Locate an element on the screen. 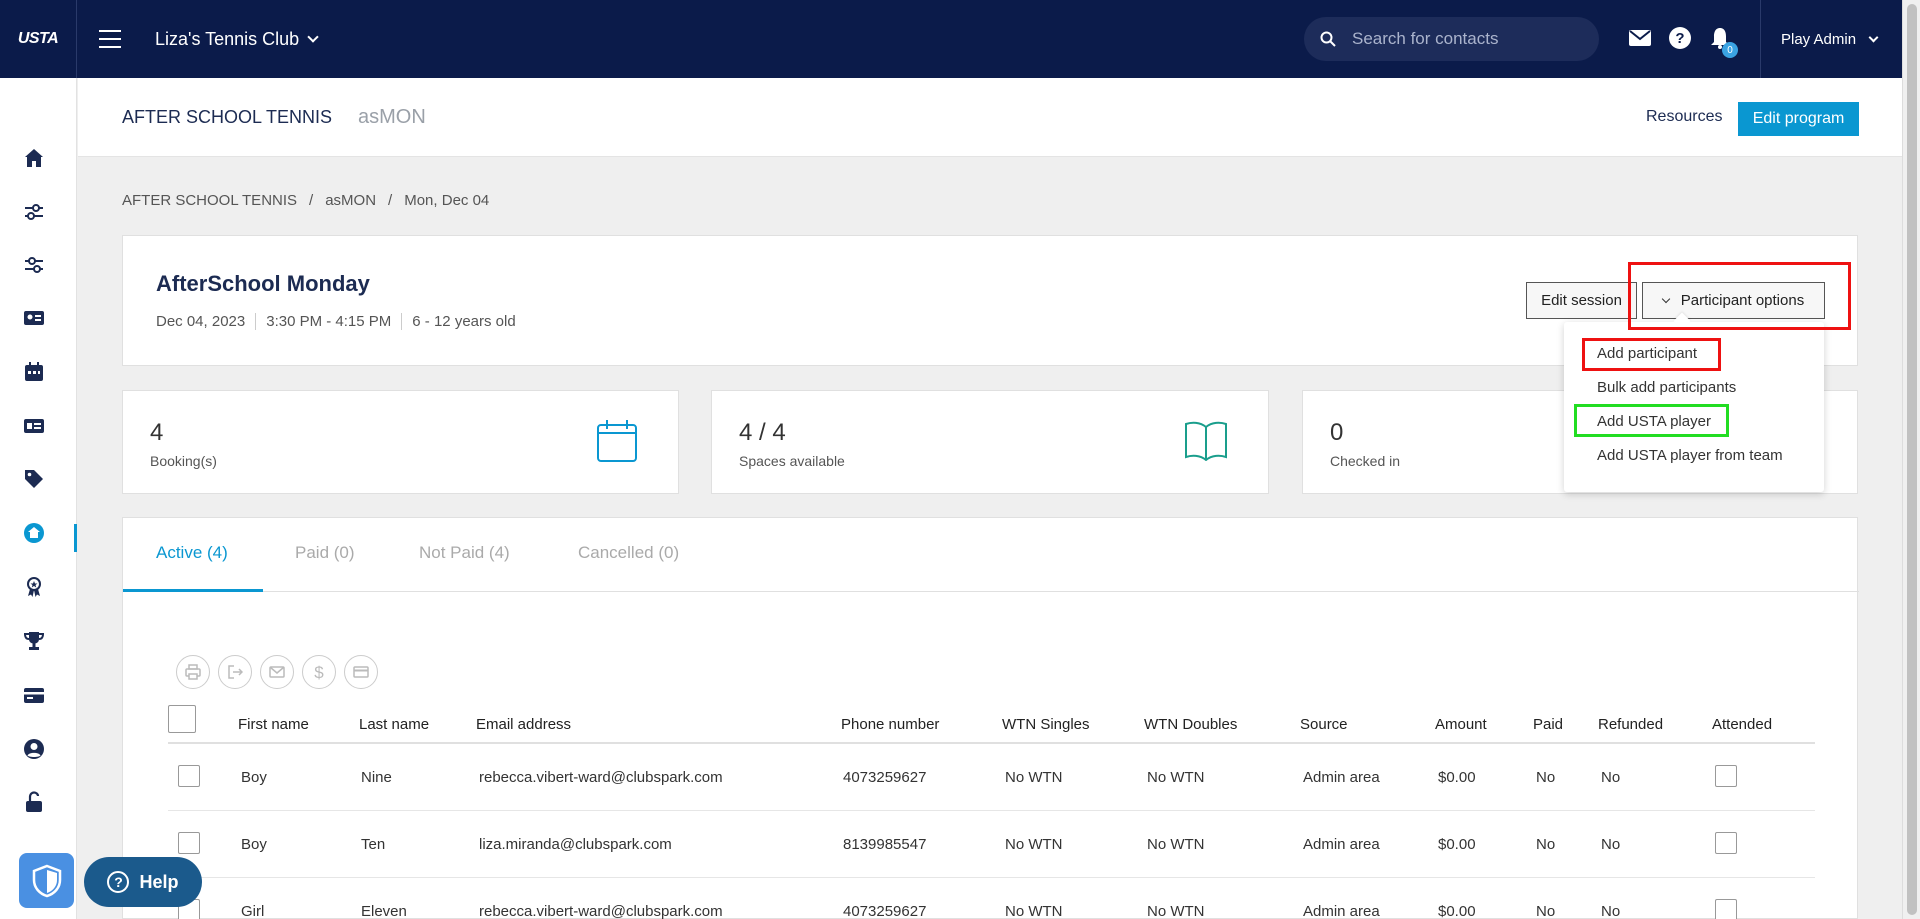 This screenshot has width=1920, height=919. id-card-icon is located at coordinates (34, 426).